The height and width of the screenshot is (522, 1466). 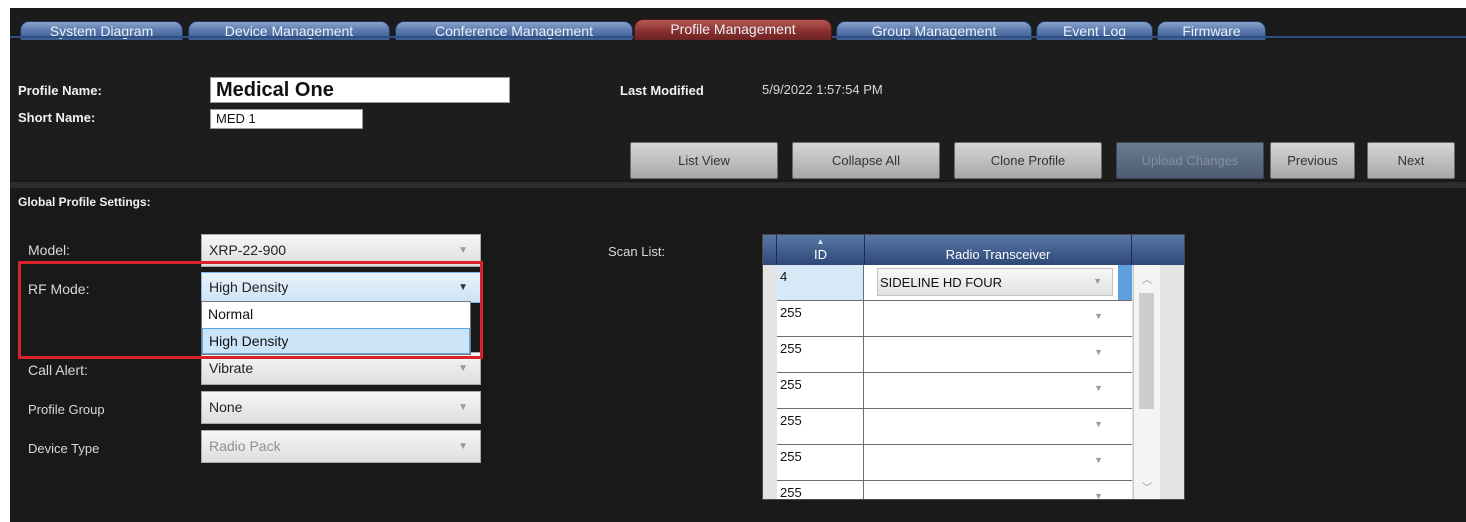 I want to click on last-modified-value: 5/9/2022 1:57:54 PM, so click(x=822, y=89).